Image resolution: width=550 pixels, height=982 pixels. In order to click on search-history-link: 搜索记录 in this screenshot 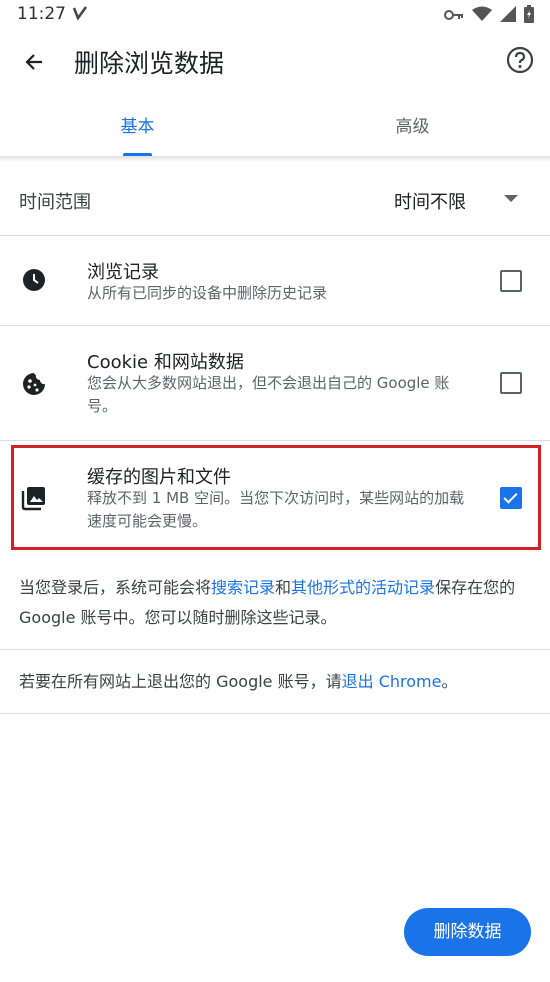, I will do `click(243, 587)`.